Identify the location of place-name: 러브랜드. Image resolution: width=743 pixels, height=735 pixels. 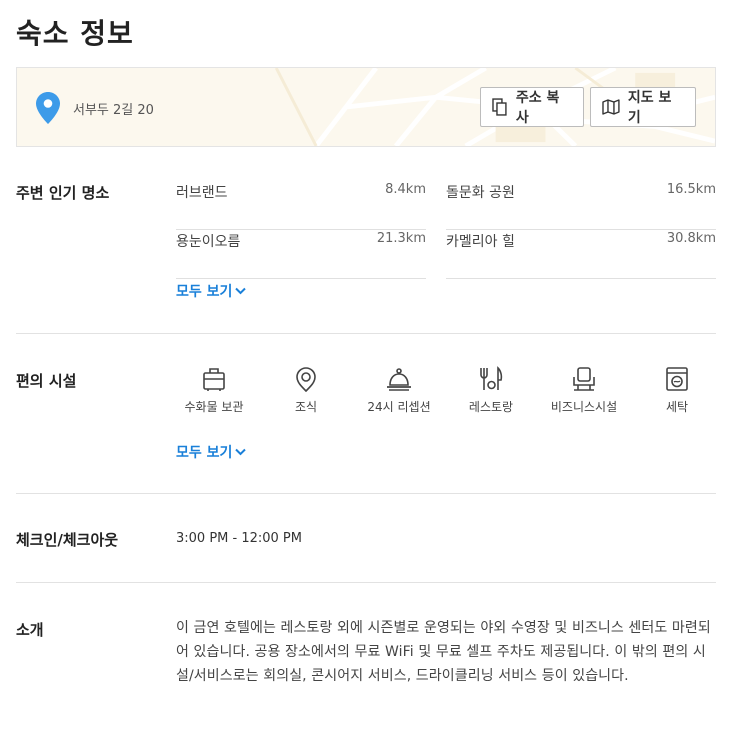
(202, 193).